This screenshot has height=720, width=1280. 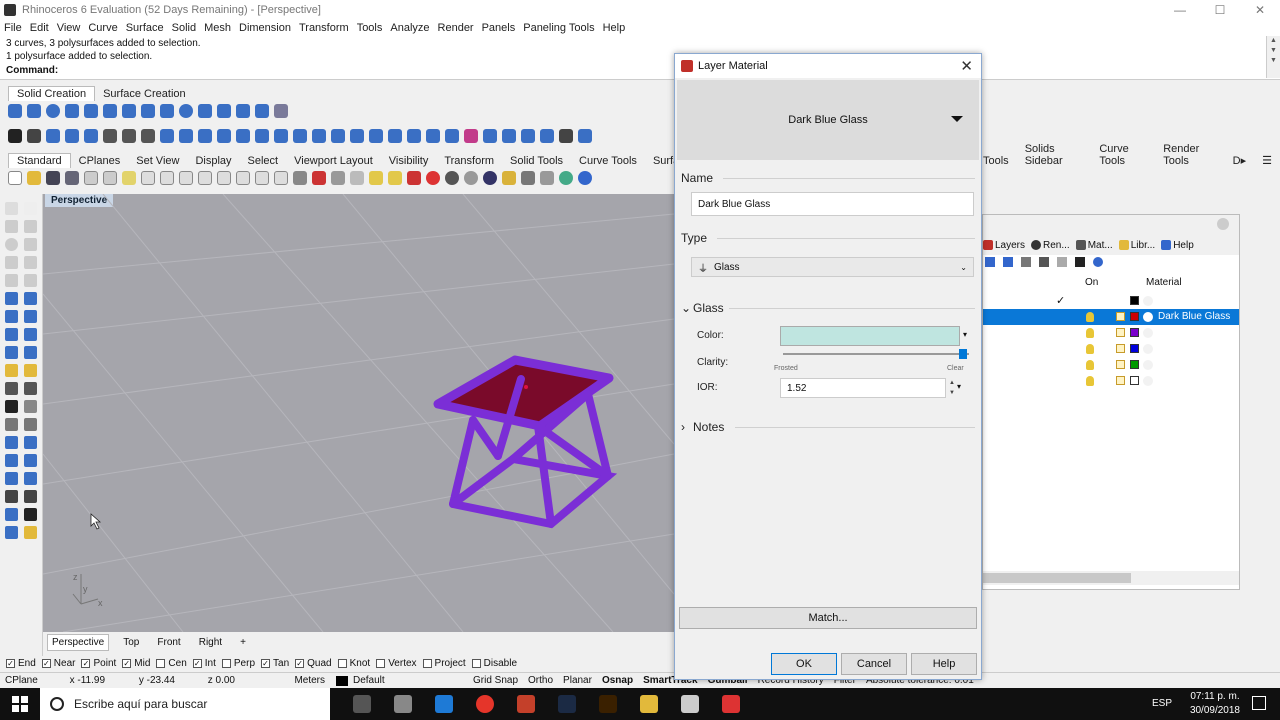 I want to click on fold-face-icon, so click(x=357, y=136).